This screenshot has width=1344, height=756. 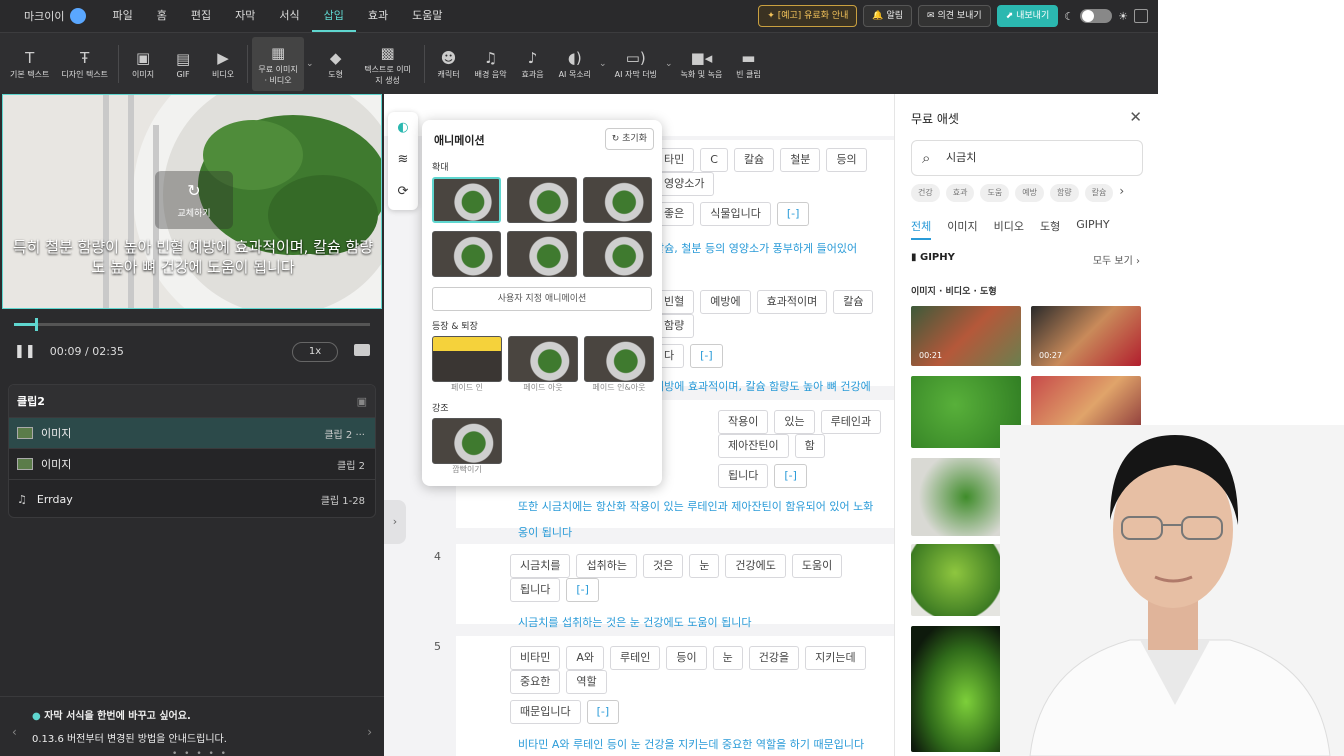 What do you see at coordinates (533, 64) in the screenshot?
I see `sound-effect-tool: ♪ 효과음` at bounding box center [533, 64].